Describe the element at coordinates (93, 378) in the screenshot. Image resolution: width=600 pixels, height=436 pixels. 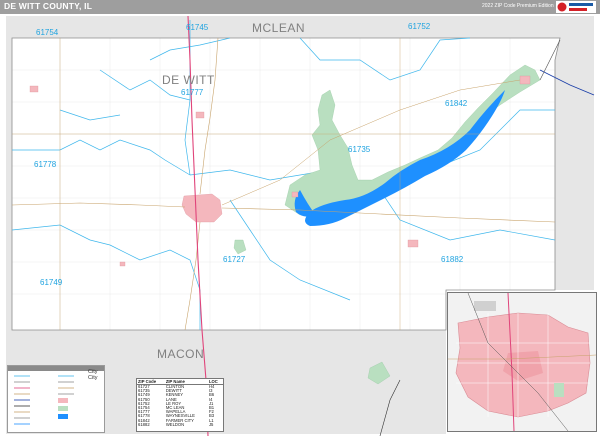
I see `legend-city-label: City` at that location.